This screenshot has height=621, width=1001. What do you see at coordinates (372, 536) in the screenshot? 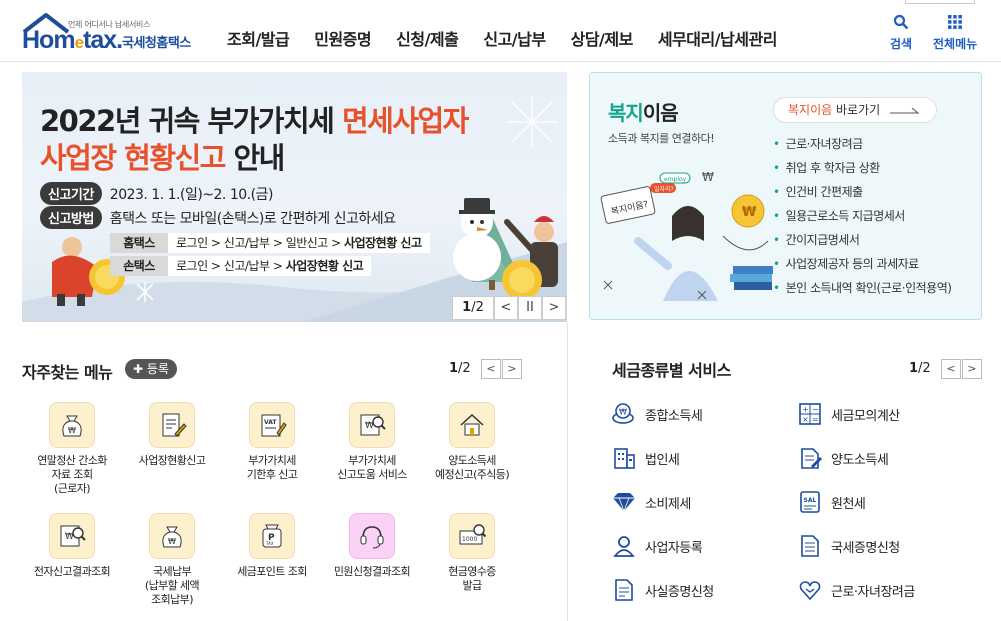
I see `headset-icon` at bounding box center [372, 536].